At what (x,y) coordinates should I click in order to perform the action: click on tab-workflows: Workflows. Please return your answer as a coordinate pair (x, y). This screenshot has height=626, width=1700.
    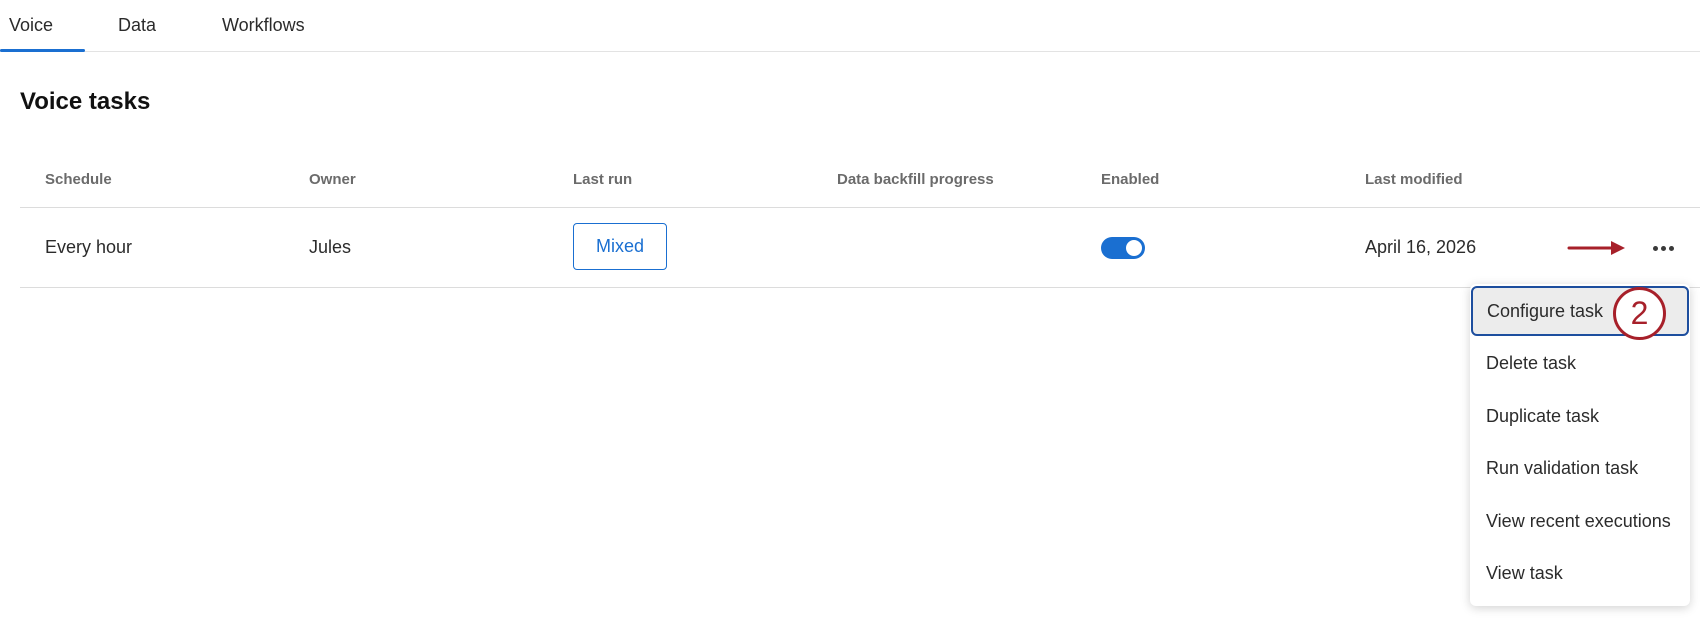
    Looking at the image, I should click on (263, 25).